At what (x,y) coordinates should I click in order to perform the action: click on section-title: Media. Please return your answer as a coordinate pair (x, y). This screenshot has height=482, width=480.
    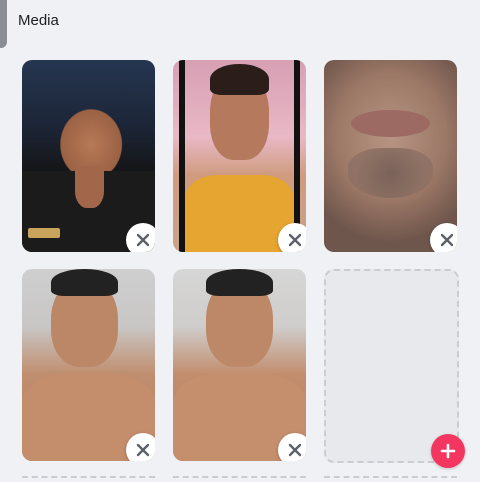
    Looking at the image, I should click on (38, 20).